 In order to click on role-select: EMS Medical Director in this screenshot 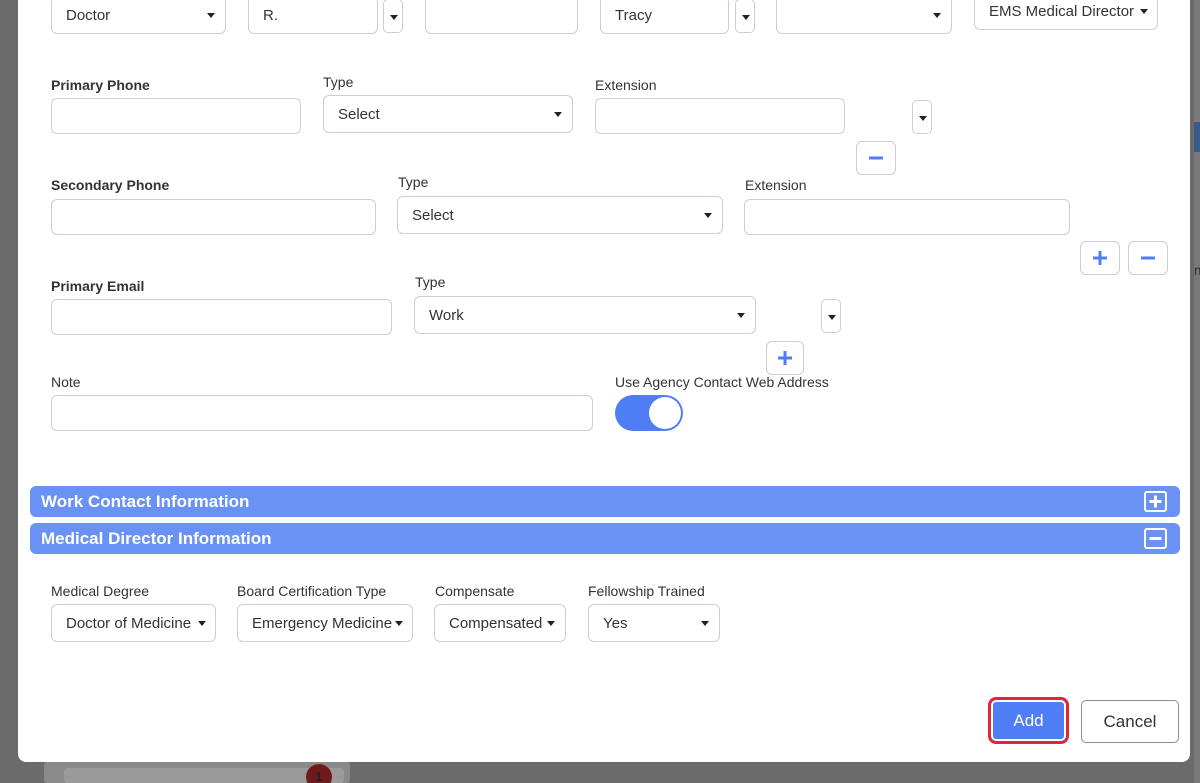, I will do `click(1066, 15)`.